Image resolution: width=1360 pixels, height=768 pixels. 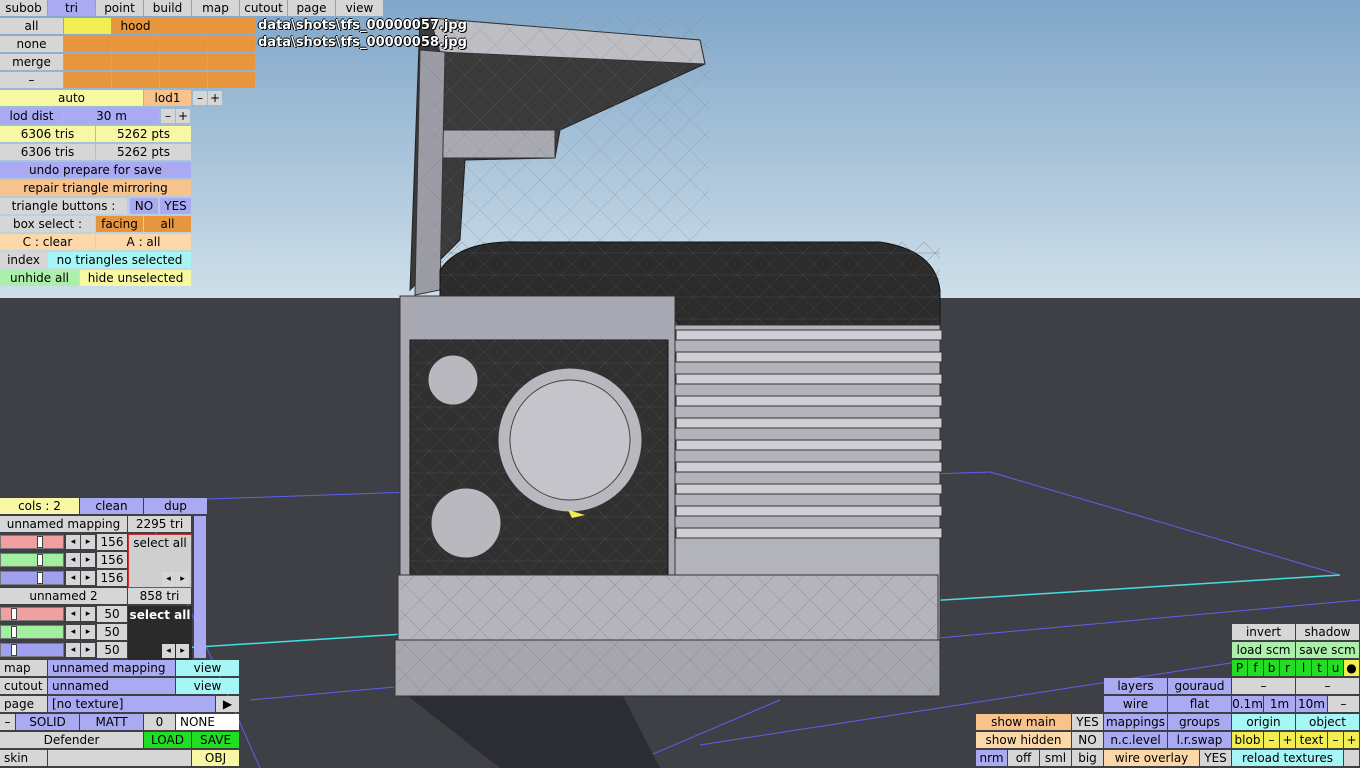 I want to click on save-button: SAVE, so click(x=215, y=740).